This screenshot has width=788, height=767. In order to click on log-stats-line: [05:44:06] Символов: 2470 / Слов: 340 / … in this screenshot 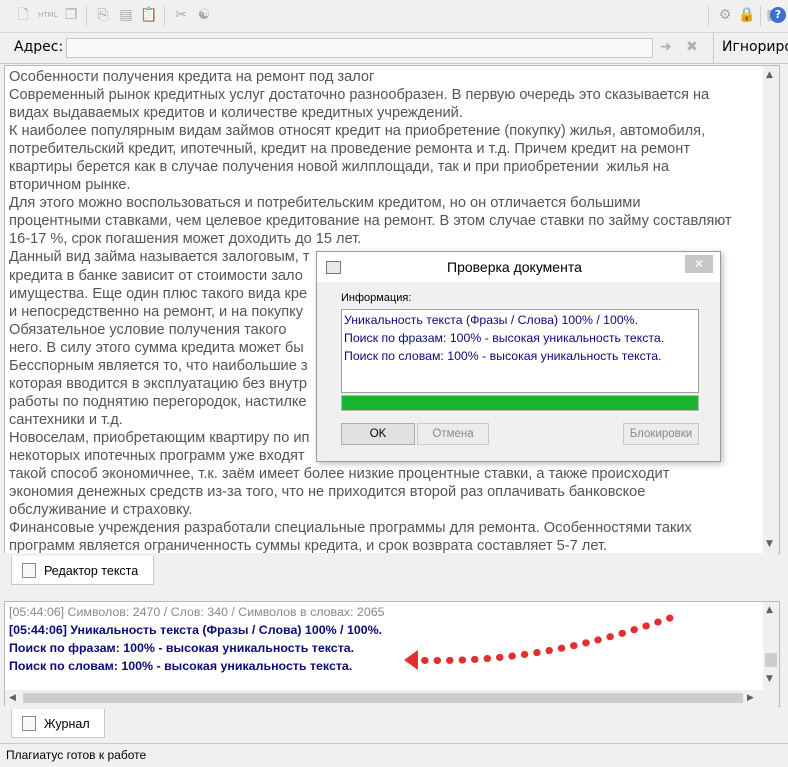, I will do `click(197, 612)`.